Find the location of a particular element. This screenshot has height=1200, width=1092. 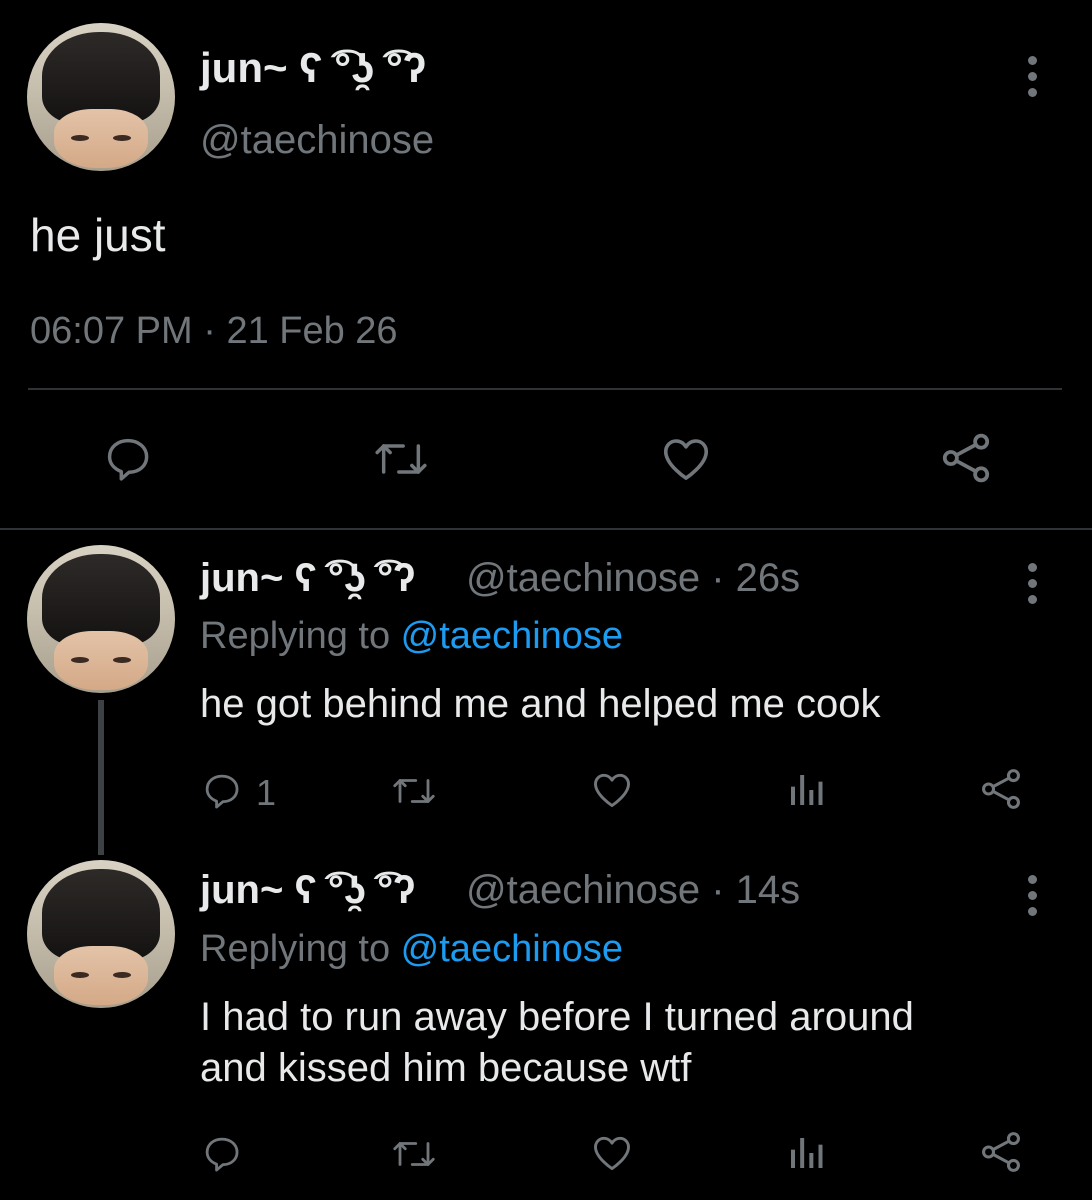

tweet-text-line-2: and kissed him because wtf is located at coordinates (446, 1068).